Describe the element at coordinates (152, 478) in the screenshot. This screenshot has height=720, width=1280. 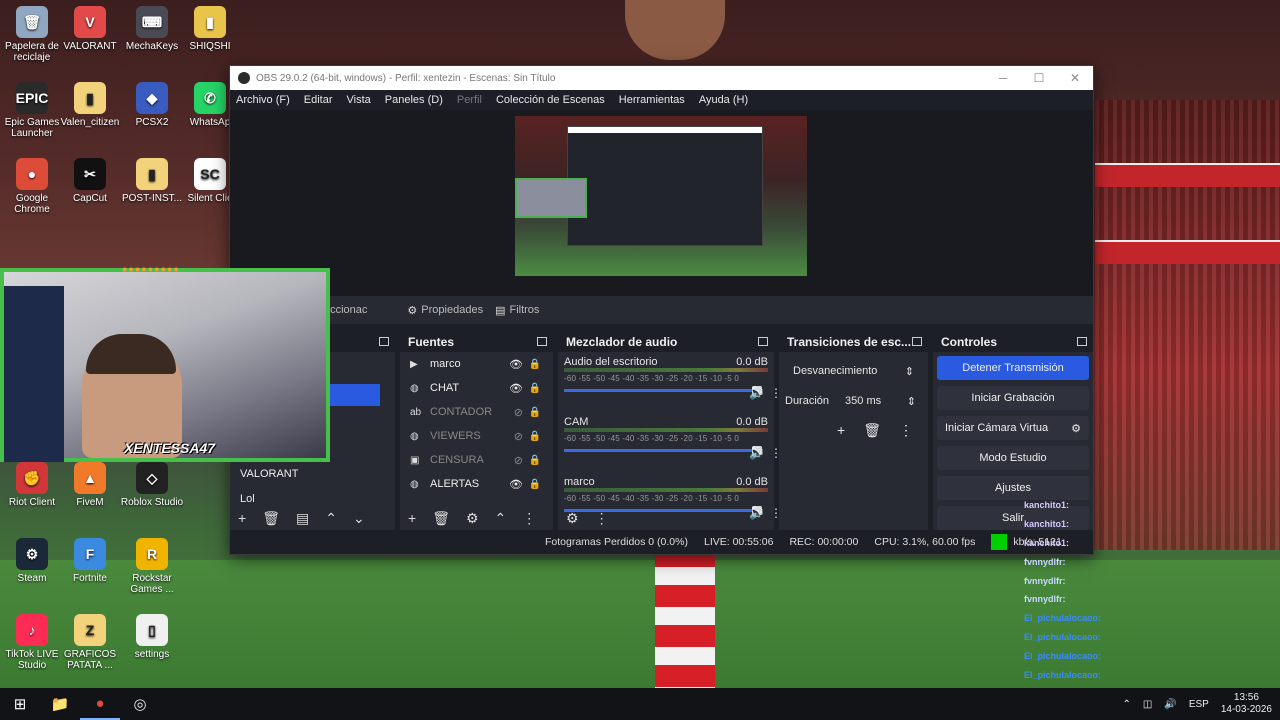
I see `app-icon: ◇` at that location.